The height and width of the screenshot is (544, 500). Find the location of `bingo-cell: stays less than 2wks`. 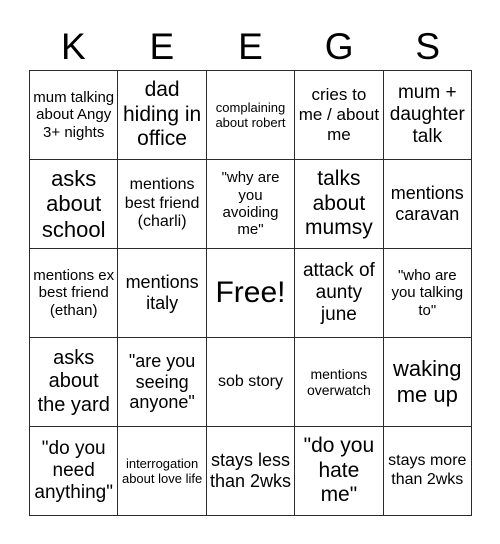

bingo-cell: stays less than 2wks is located at coordinates (251, 471).